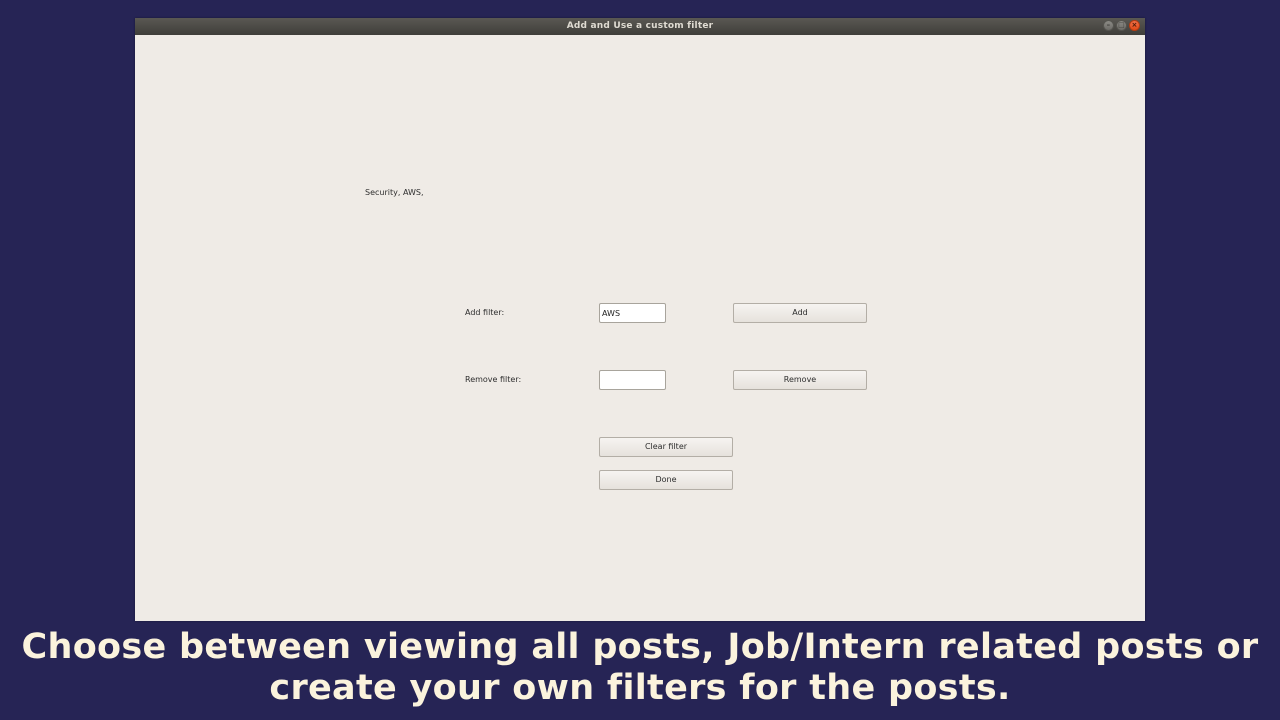 The image size is (1280, 720). I want to click on clear-filter-button: Clear filter, so click(666, 447).